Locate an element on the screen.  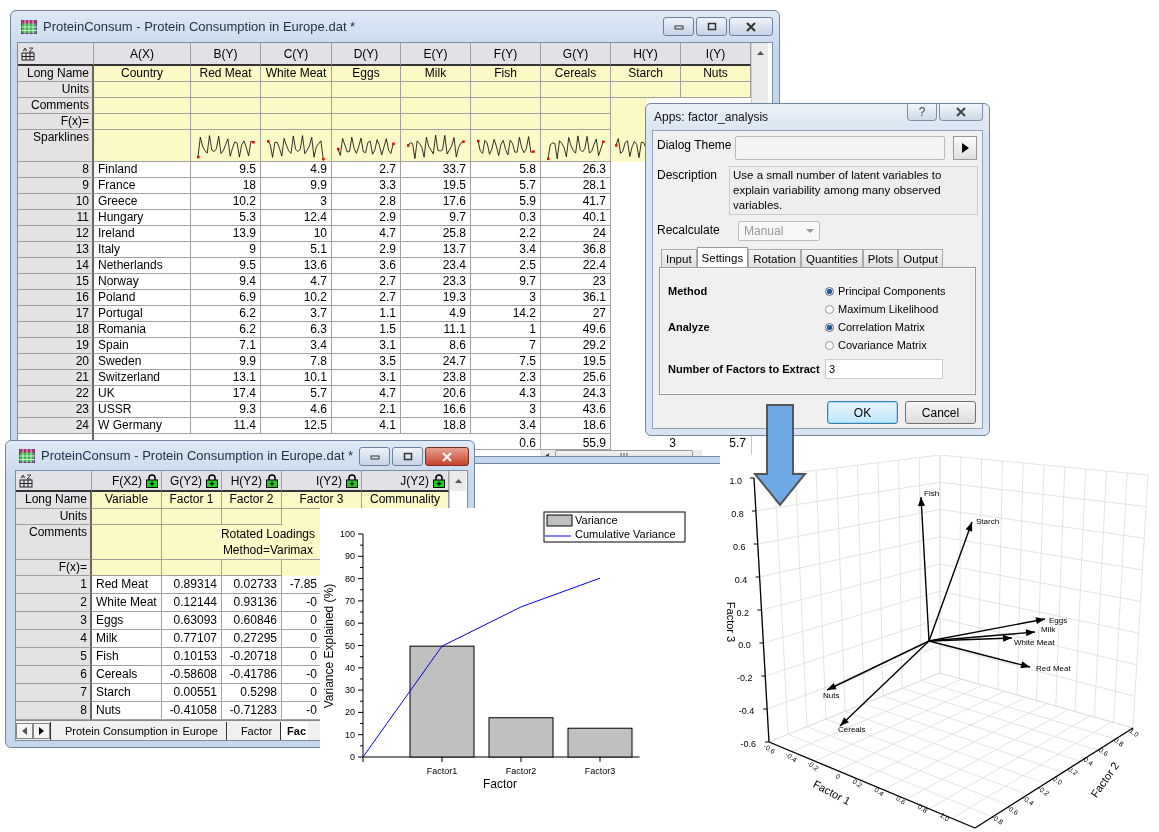
previous-sheet-button is located at coordinates (24, 730).